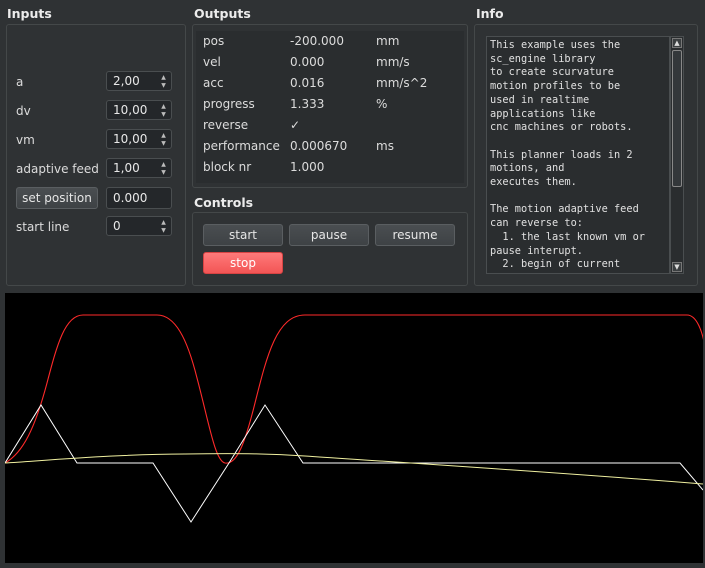 The height and width of the screenshot is (568, 705). What do you see at coordinates (330, 167) in the screenshot?
I see `output-row-block-nr: block nr 1.000` at bounding box center [330, 167].